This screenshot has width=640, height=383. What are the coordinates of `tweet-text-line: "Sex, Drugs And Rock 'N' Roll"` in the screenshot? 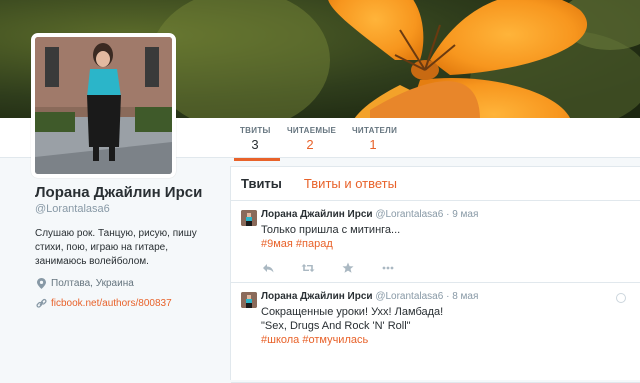 It's located at (336, 326).